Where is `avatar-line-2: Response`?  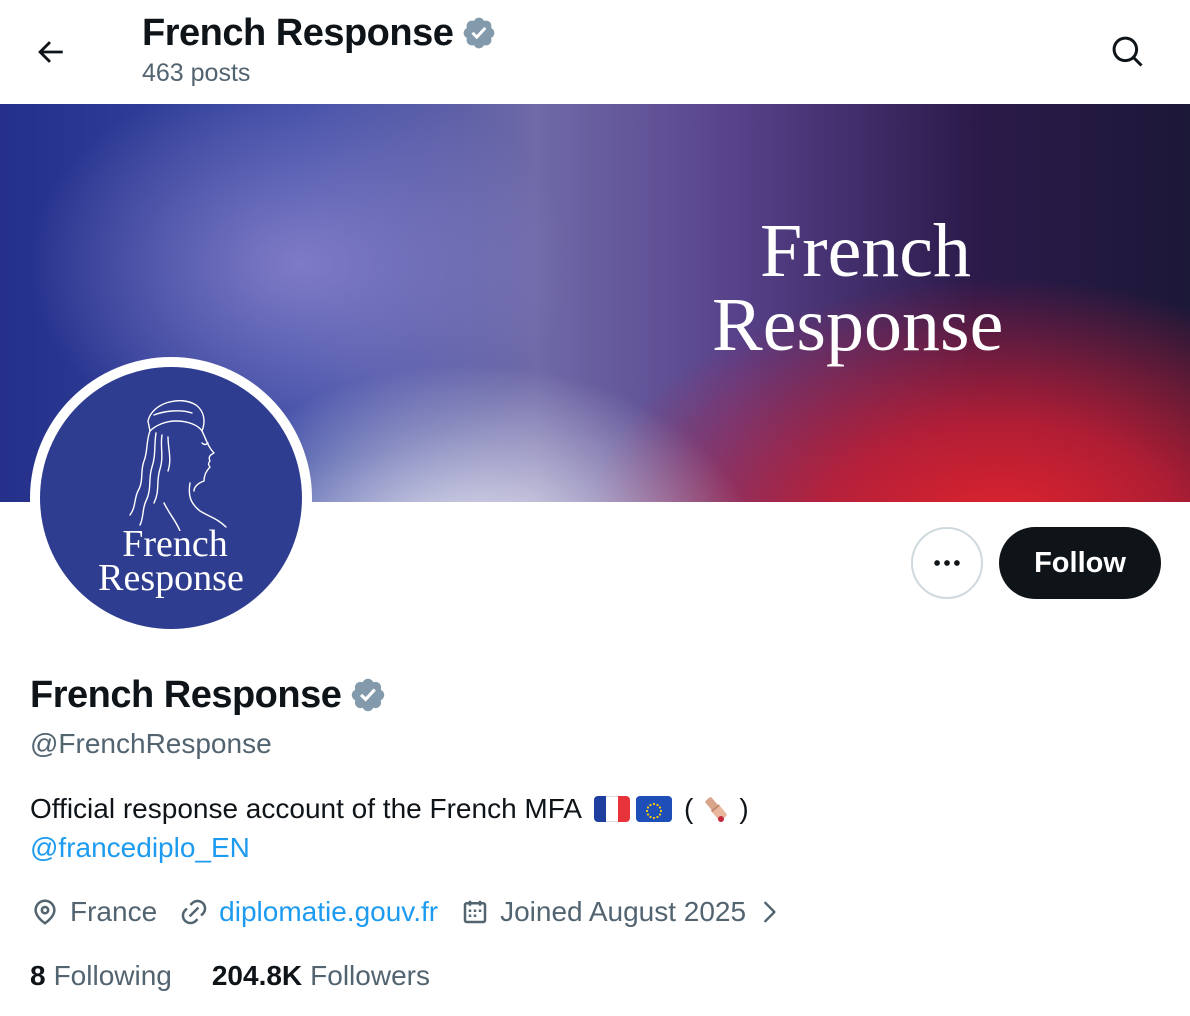
avatar-line-2: Response is located at coordinates (171, 578).